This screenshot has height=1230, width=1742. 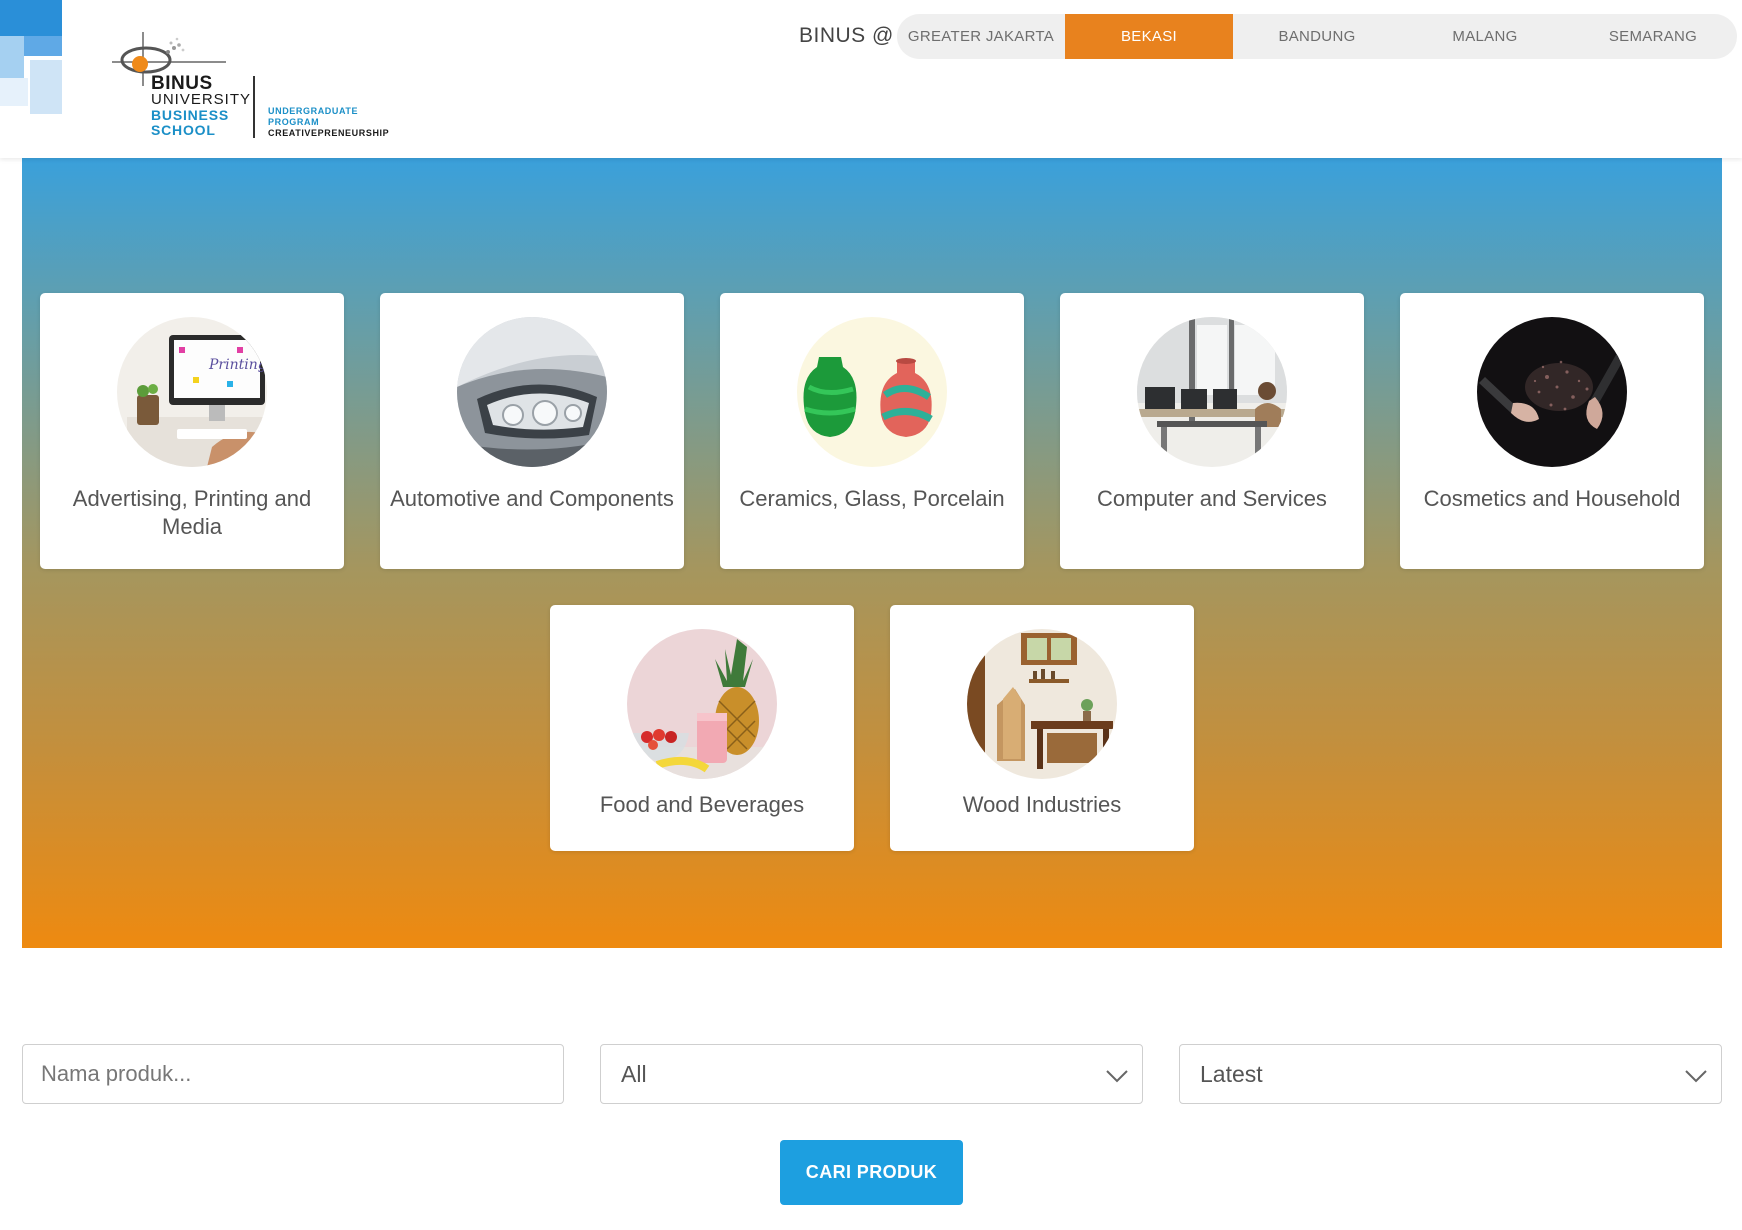 What do you see at coordinates (313, 111) in the screenshot?
I see `logo-program-line1: UNDERGRADUATE` at bounding box center [313, 111].